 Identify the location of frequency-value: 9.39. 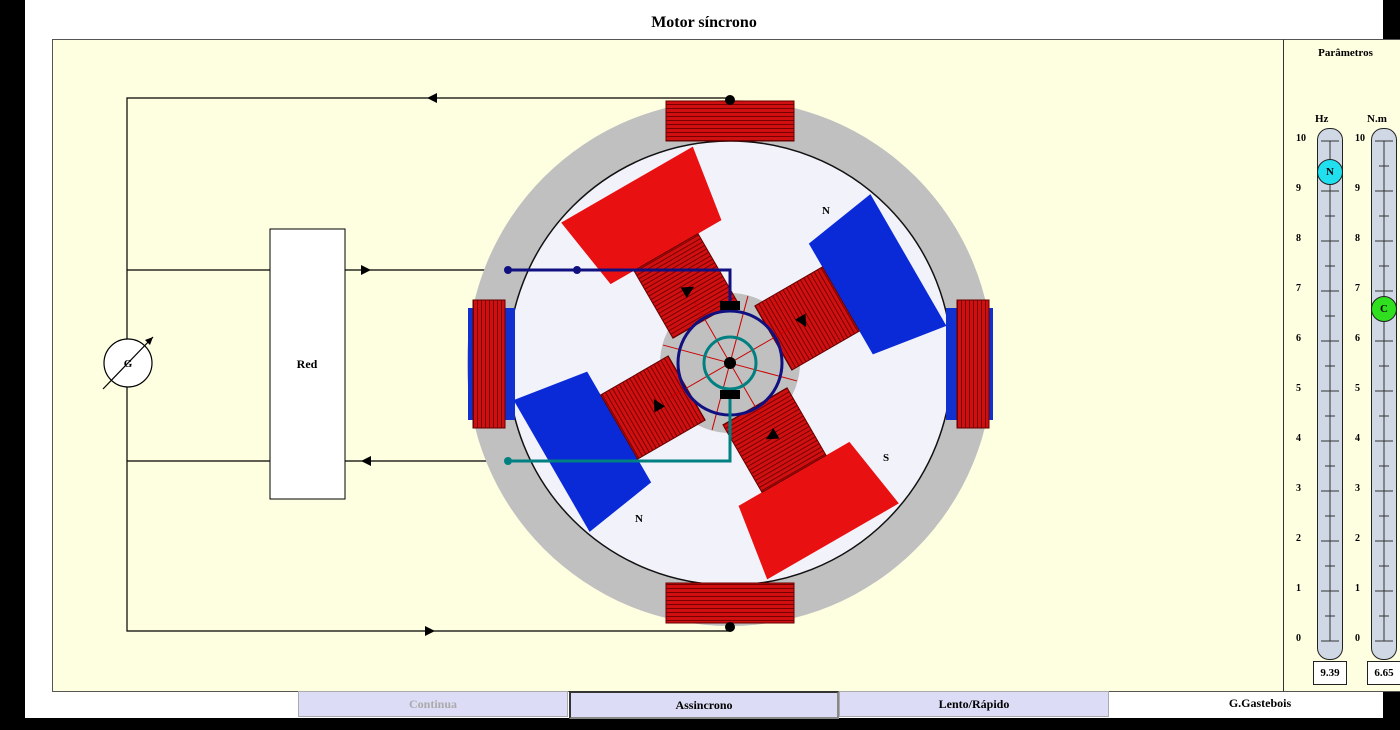
(1330, 673).